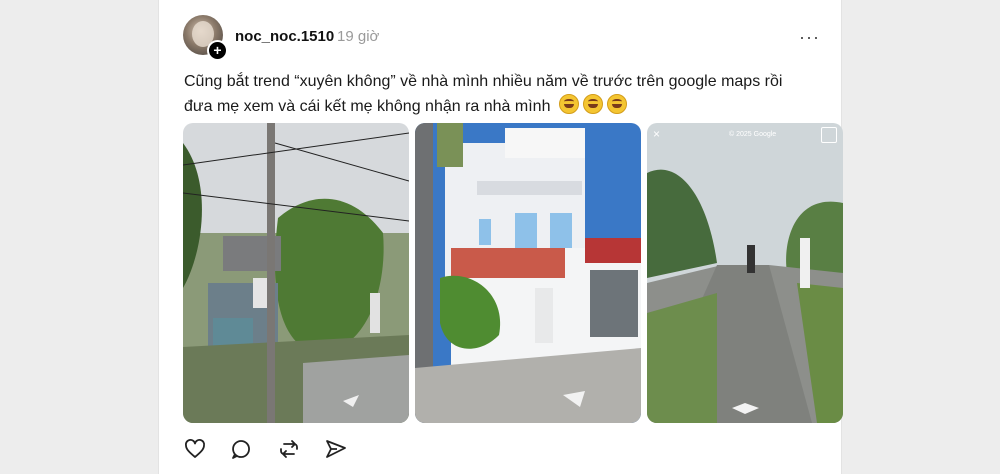 The height and width of the screenshot is (474, 1000). What do you see at coordinates (660, 134) in the screenshot?
I see `close-icon: ×` at bounding box center [660, 134].